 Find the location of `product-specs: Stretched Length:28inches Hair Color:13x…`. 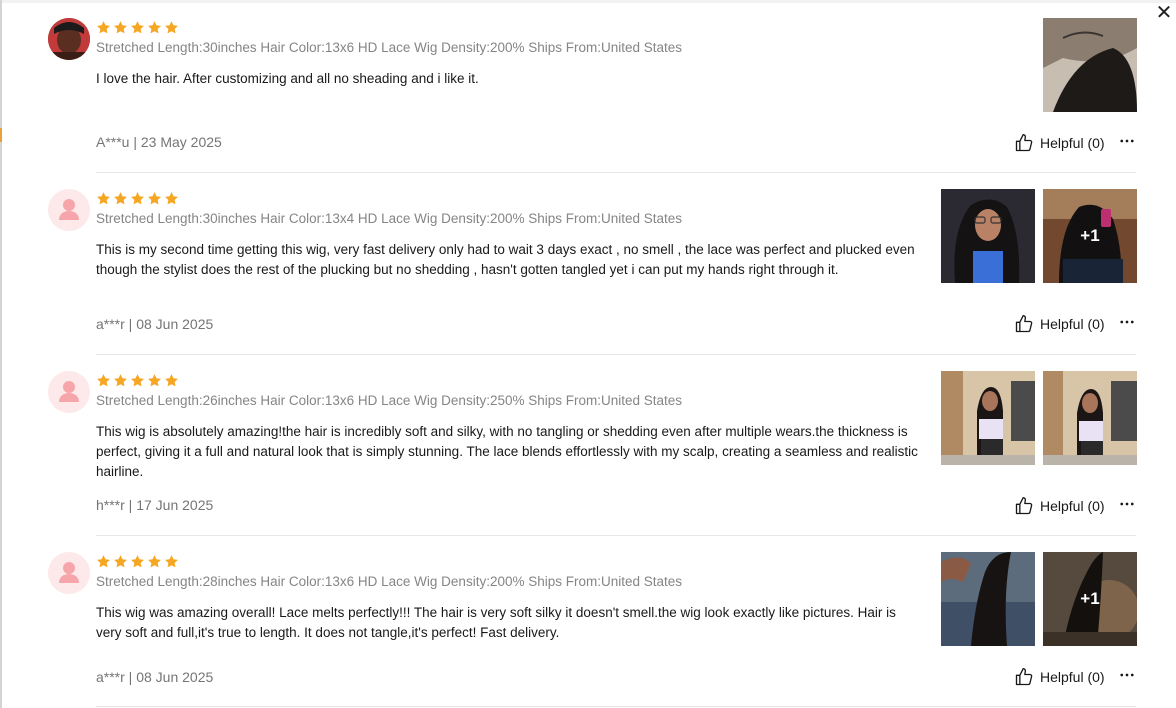

product-specs: Stretched Length:28inches Hair Color:13x… is located at coordinates (389, 581).